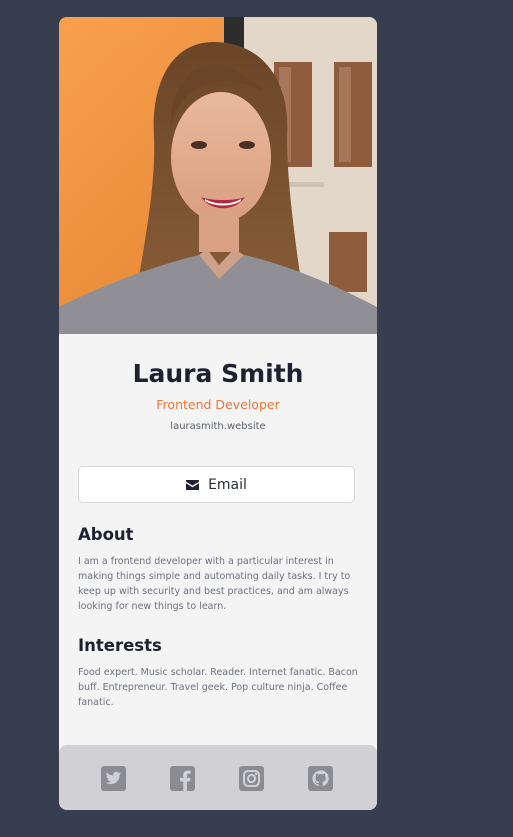 The width and height of the screenshot is (513, 837). I want to click on github-icon, so click(320, 778).